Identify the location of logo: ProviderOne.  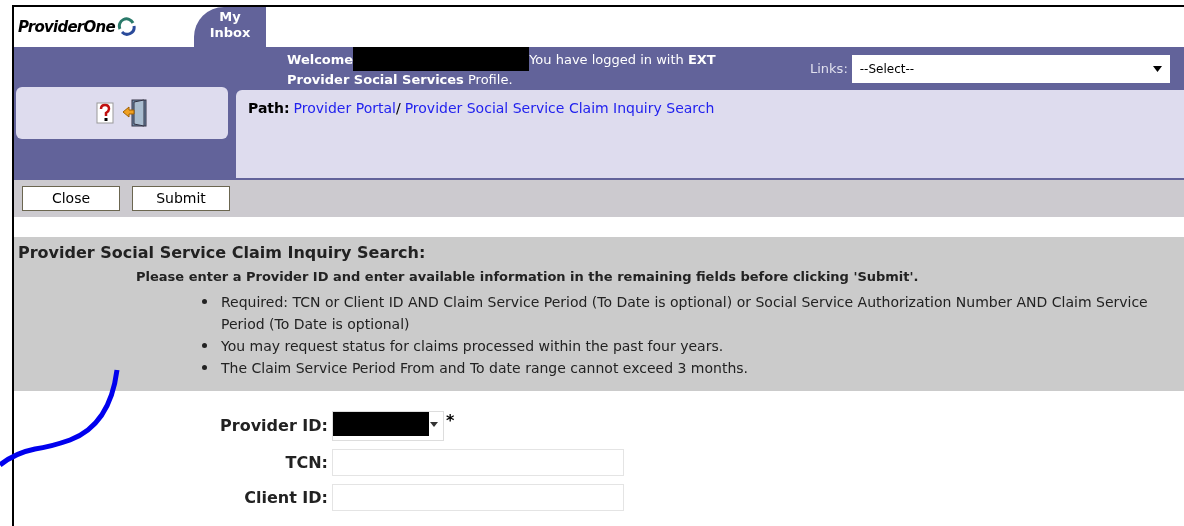
(66, 27).